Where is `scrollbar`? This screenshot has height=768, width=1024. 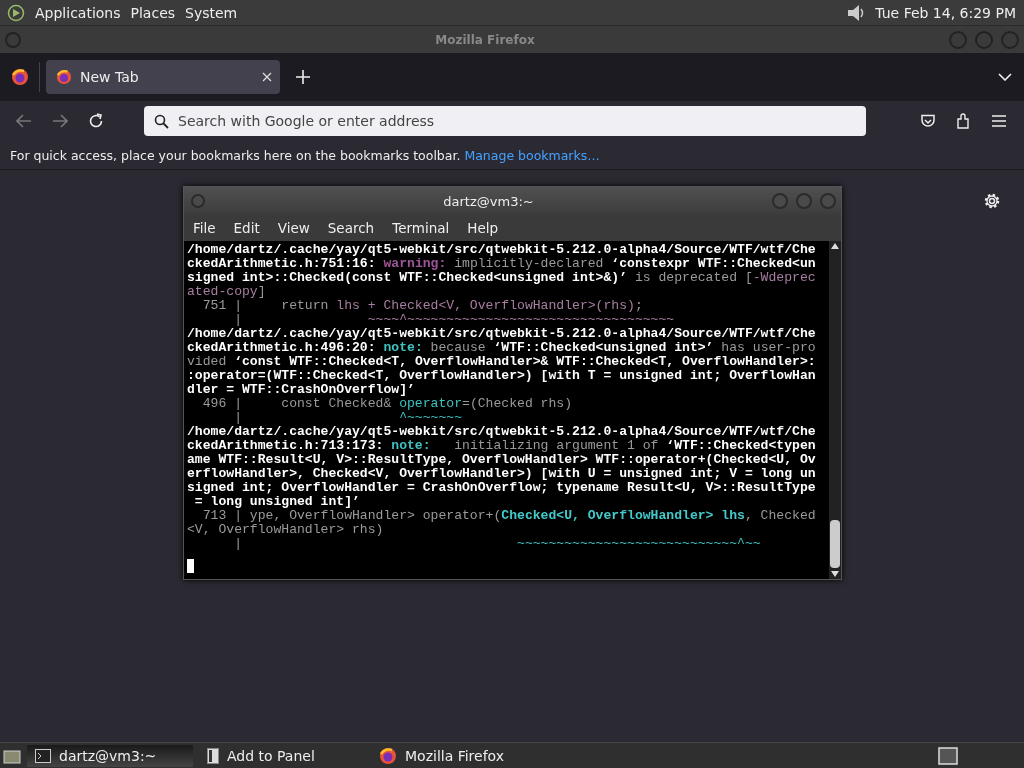
scrollbar is located at coordinates (835, 410).